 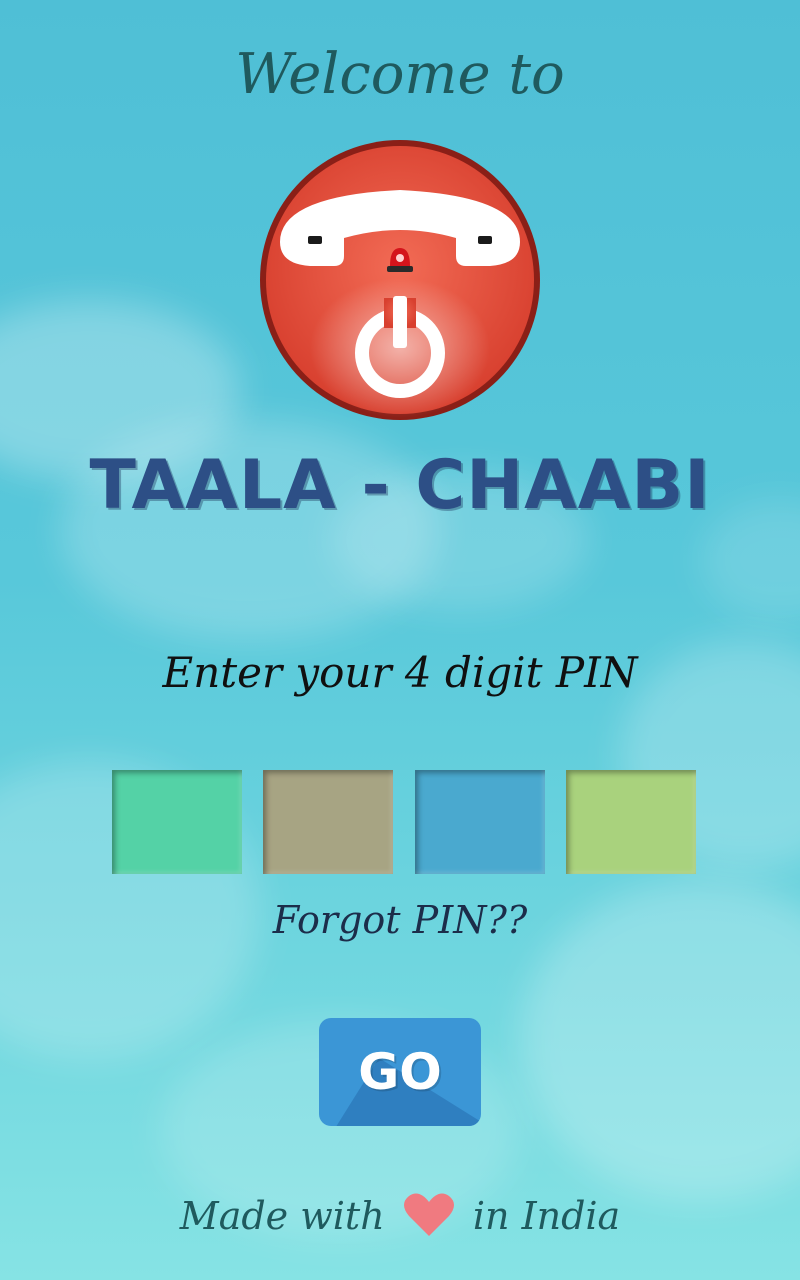 I want to click on pin-entry, so click(x=404, y=822).